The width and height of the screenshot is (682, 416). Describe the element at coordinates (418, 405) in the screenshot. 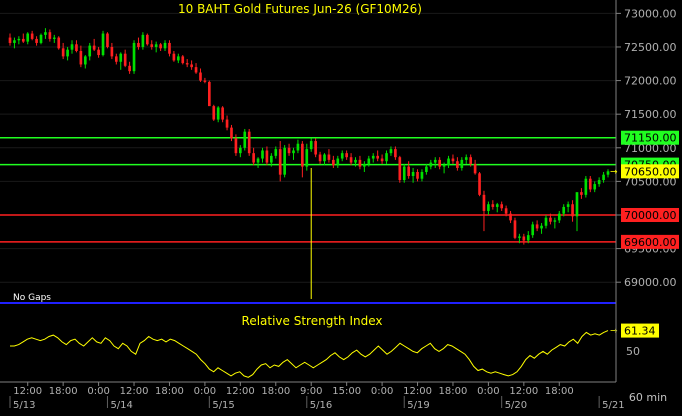

I see `date-tick-label: 5/19` at that location.